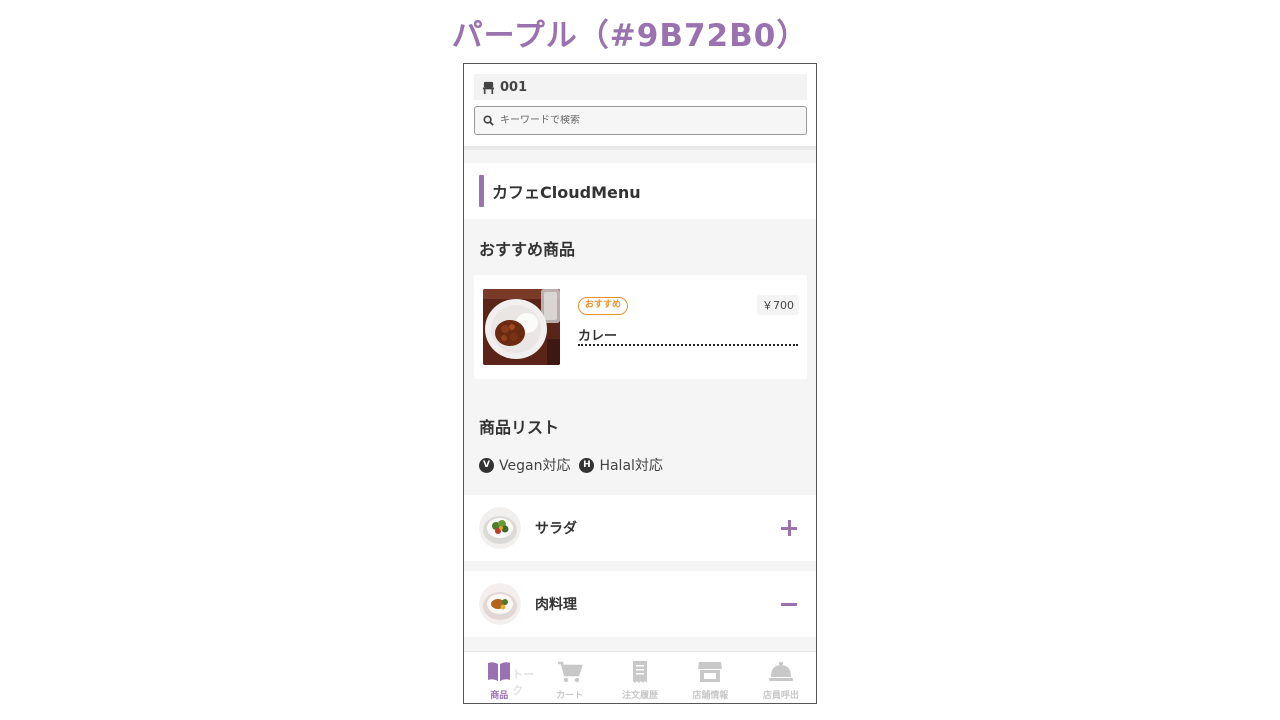 The image size is (1280, 720). I want to click on diet-legend: V Vegan対応 H Halal対応, so click(575, 465).